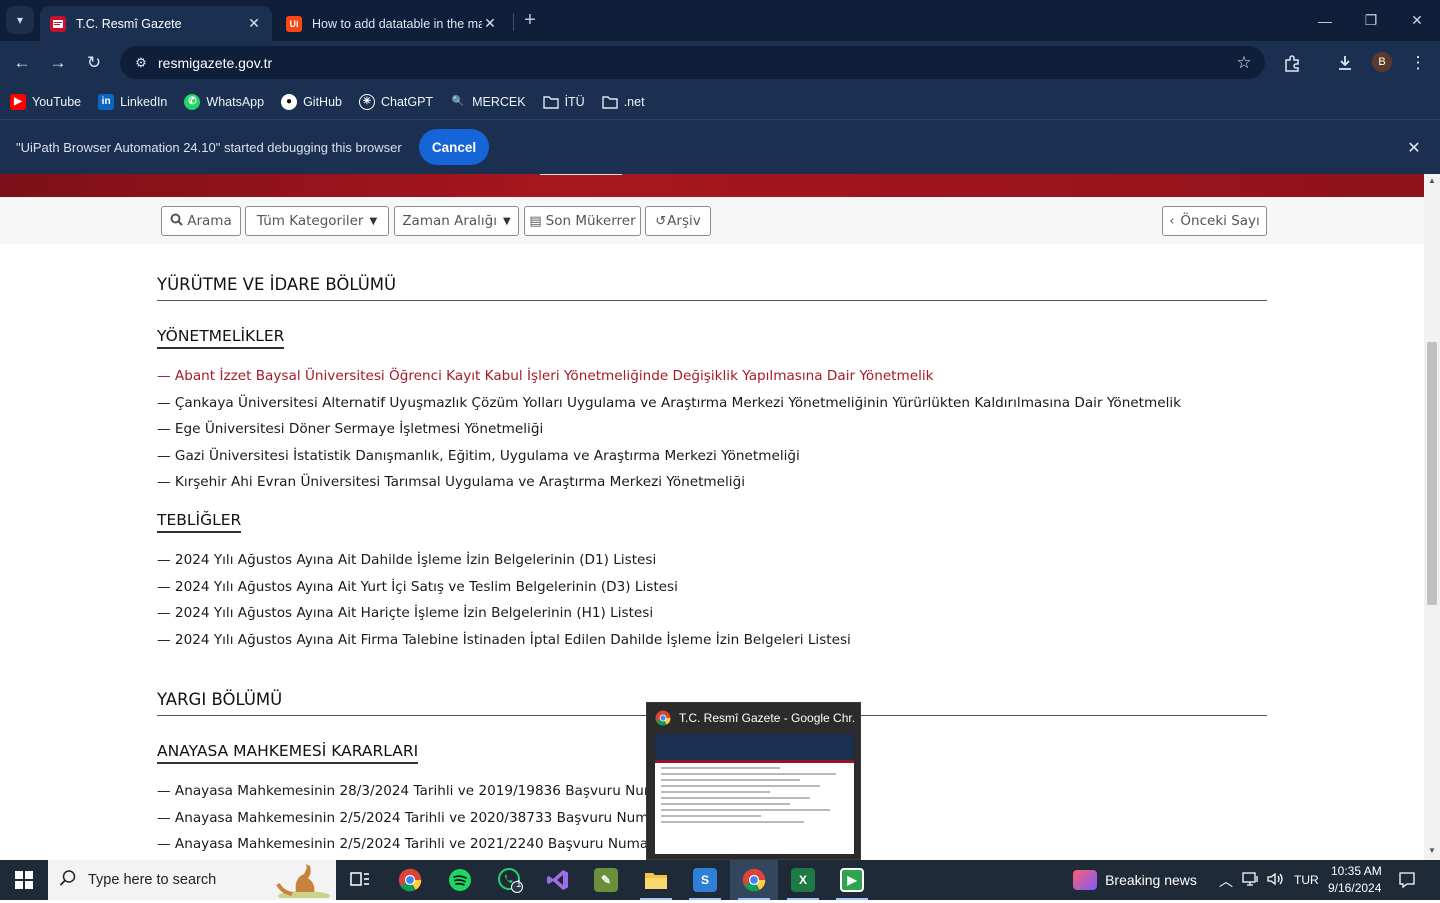  Describe the element at coordinates (558, 880) in the screenshot. I see `visual-studio-icon` at that location.